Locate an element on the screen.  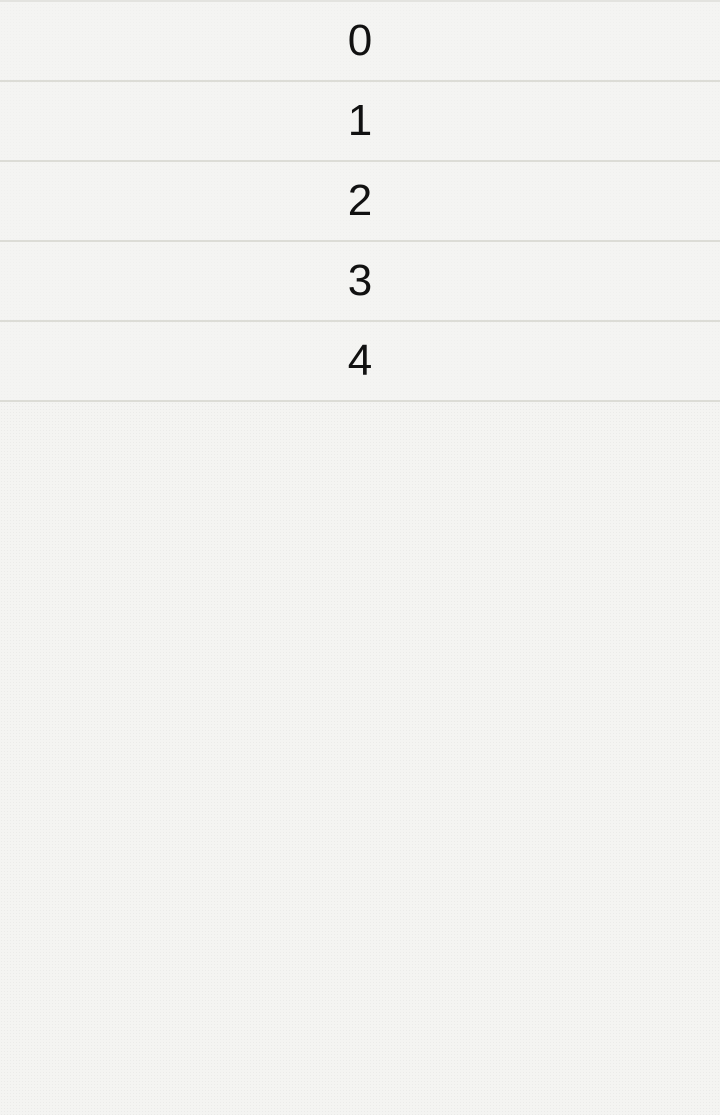
list-item-label: 3 is located at coordinates (360, 280).